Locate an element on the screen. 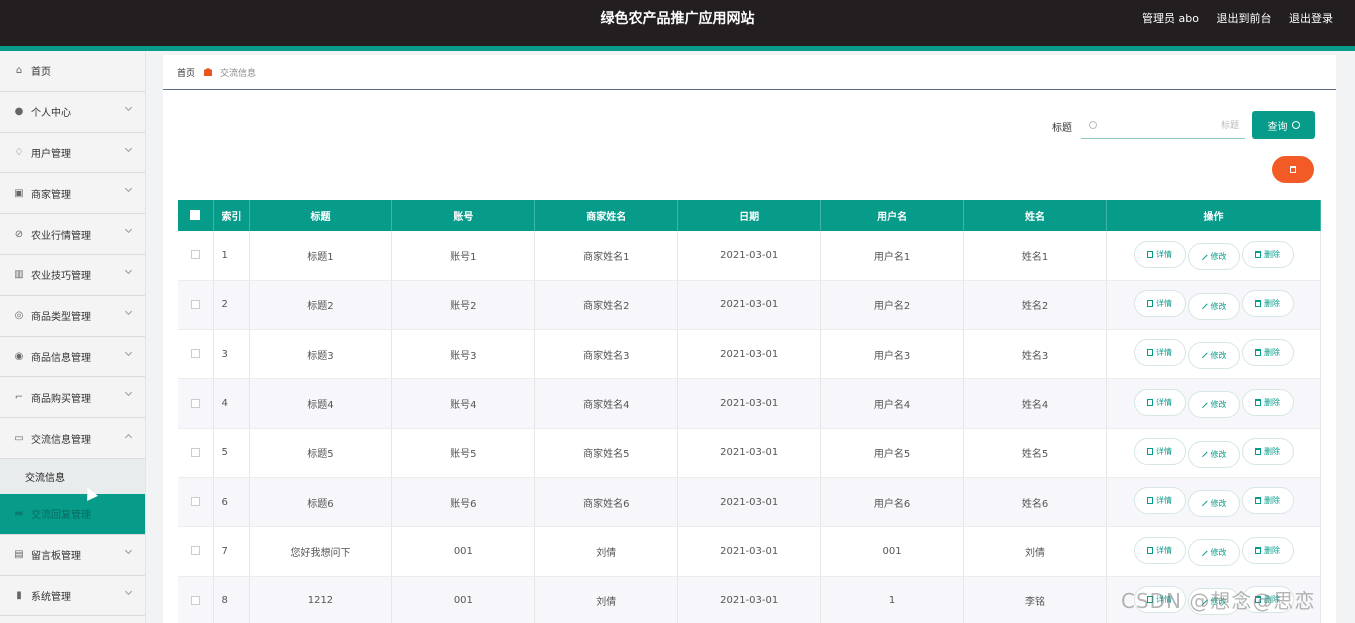 The height and width of the screenshot is (623, 1355). table-cell-title: 标题5 is located at coordinates (321, 453).